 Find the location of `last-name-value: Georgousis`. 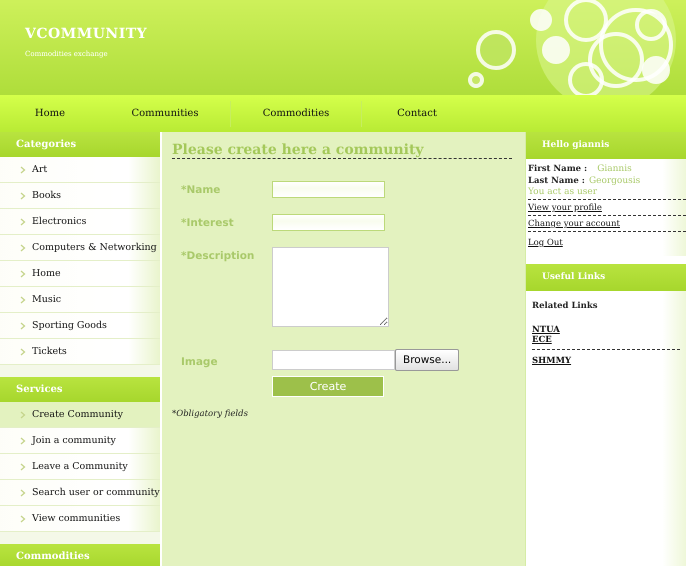

last-name-value: Georgousis is located at coordinates (614, 181).